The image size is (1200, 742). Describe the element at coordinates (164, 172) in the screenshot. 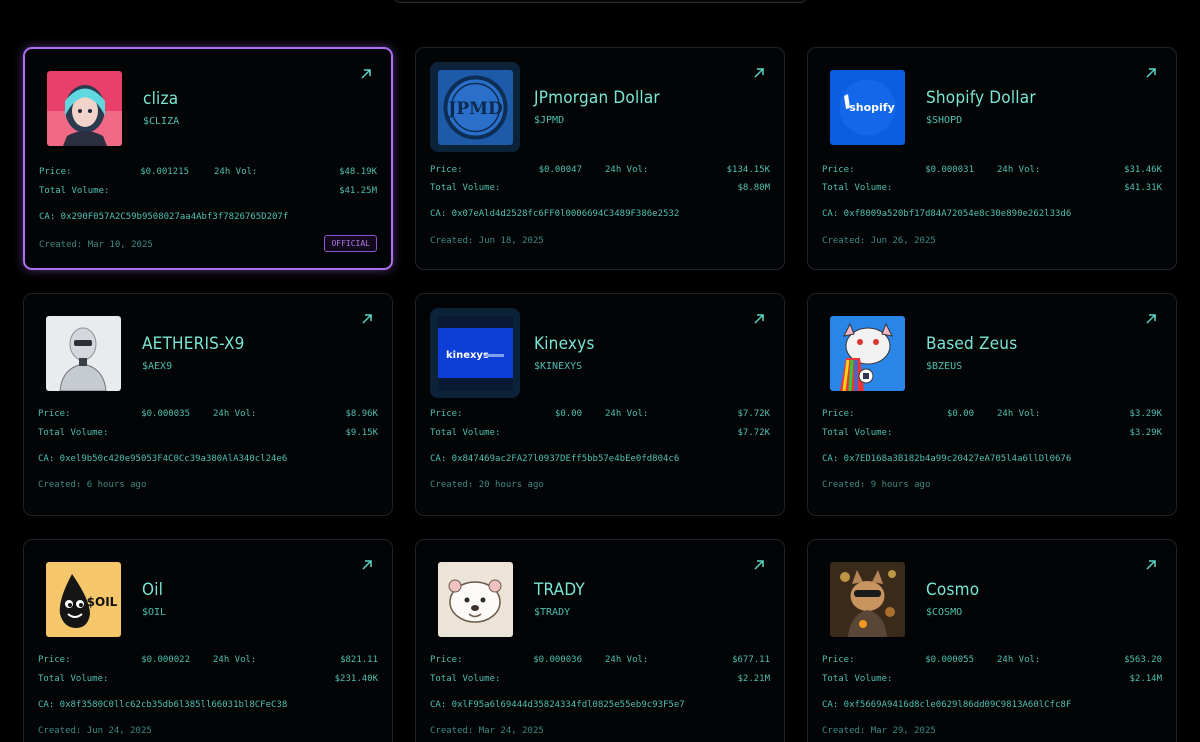

I see `price-value: $0.001215` at that location.